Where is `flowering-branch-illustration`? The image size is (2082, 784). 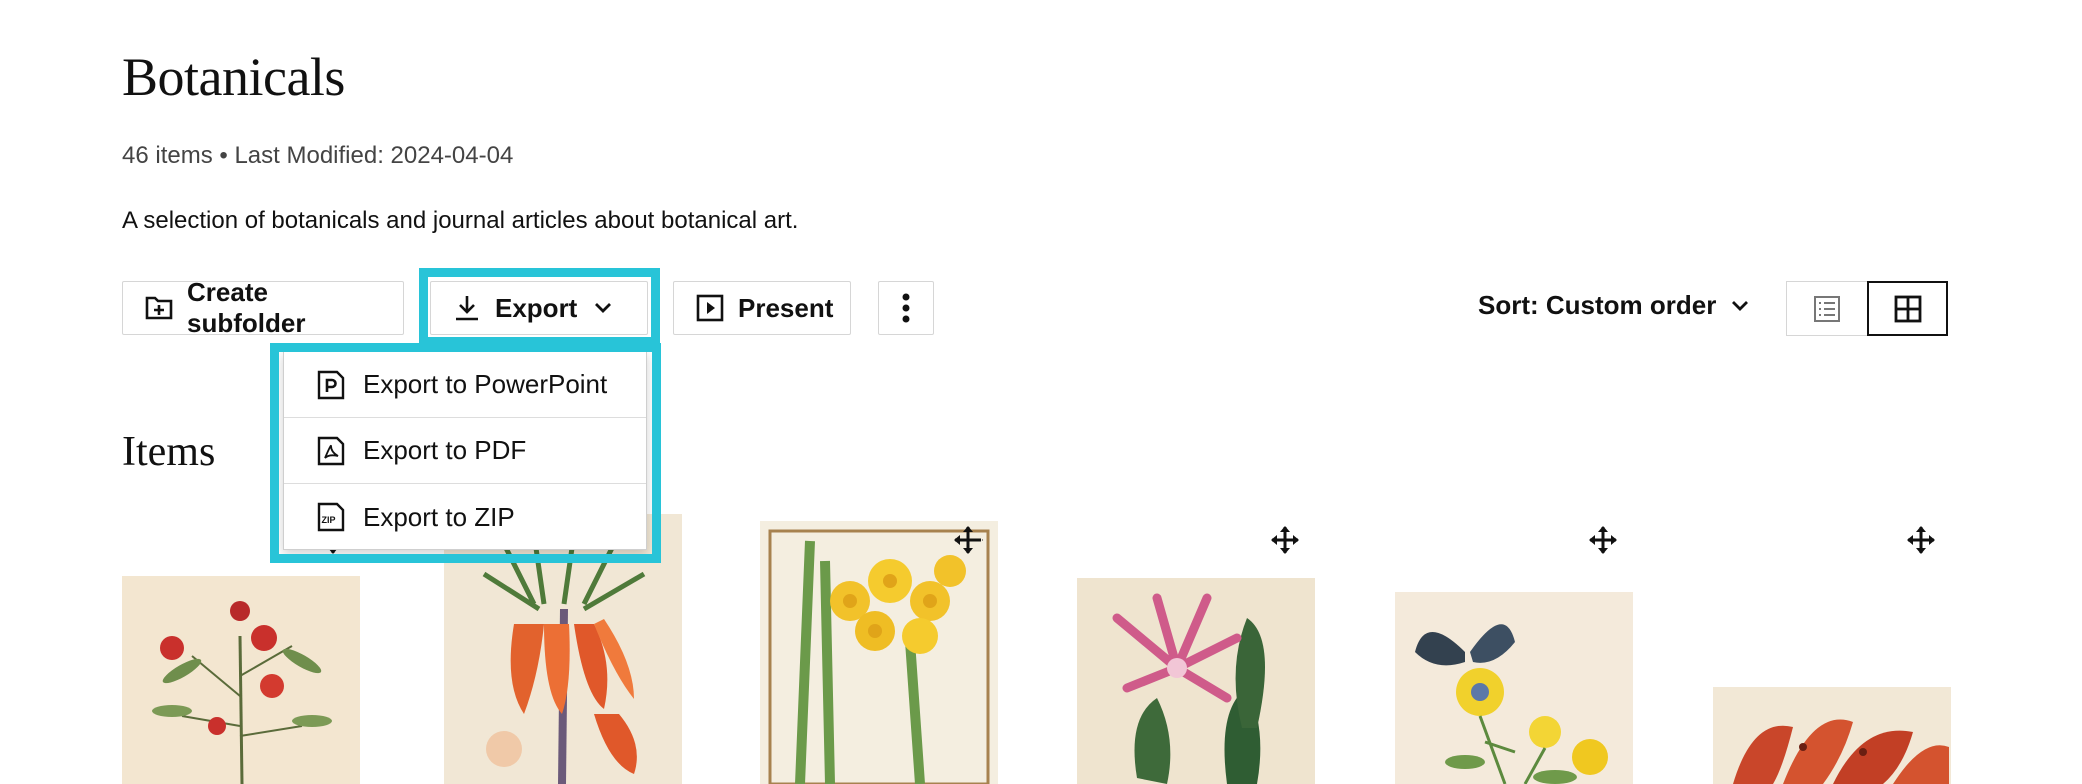 flowering-branch-illustration is located at coordinates (241, 680).